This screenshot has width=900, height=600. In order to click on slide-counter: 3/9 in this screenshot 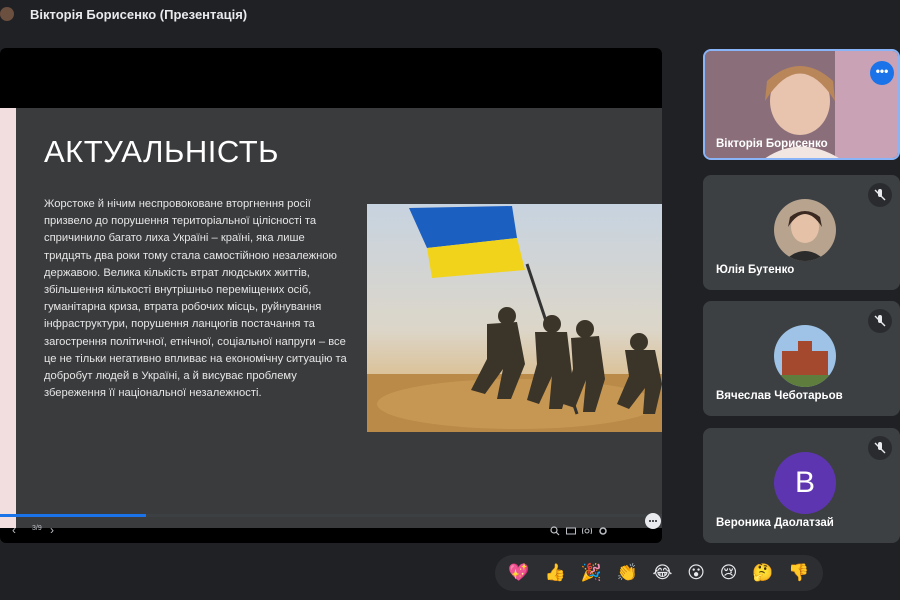, I will do `click(37, 528)`.